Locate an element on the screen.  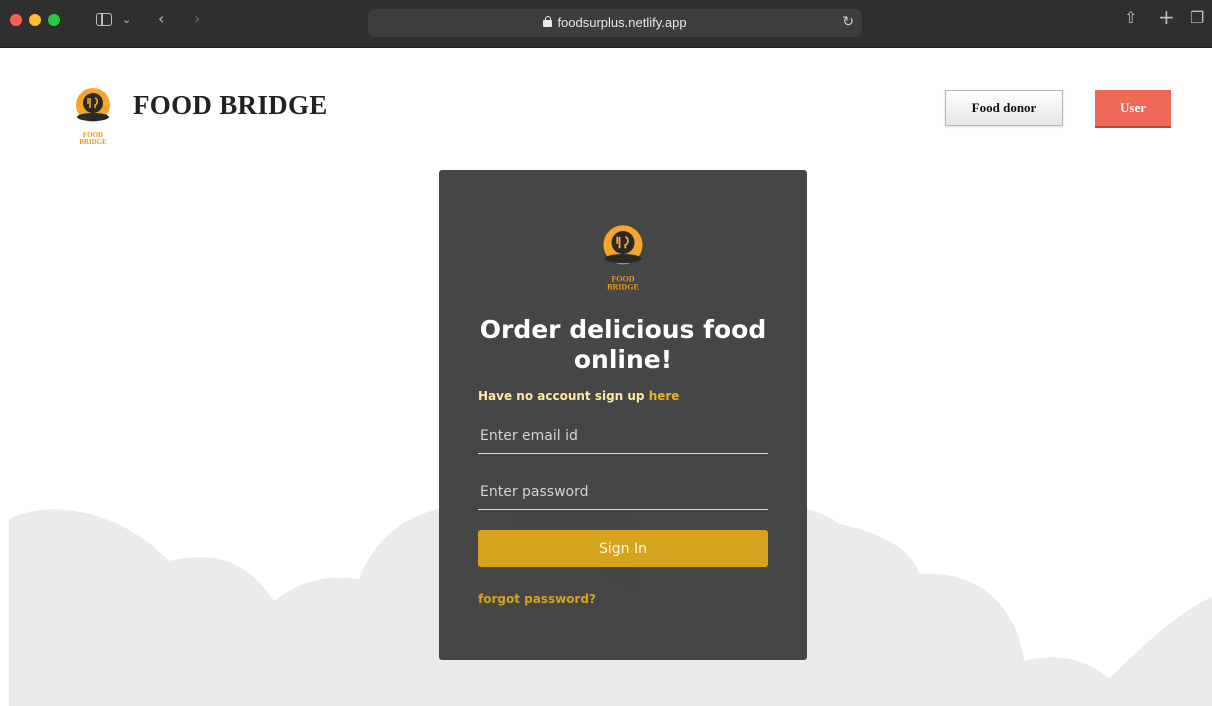
browser-toolbar: ⌄ ‹ › foodsurplus.netlify.app ↻ ⇧ + ❐ is located at coordinates (606, 24).